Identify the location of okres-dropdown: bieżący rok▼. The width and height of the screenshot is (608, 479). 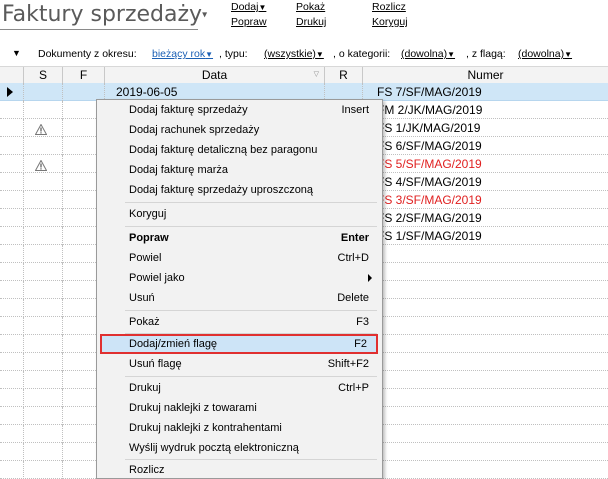
(182, 54).